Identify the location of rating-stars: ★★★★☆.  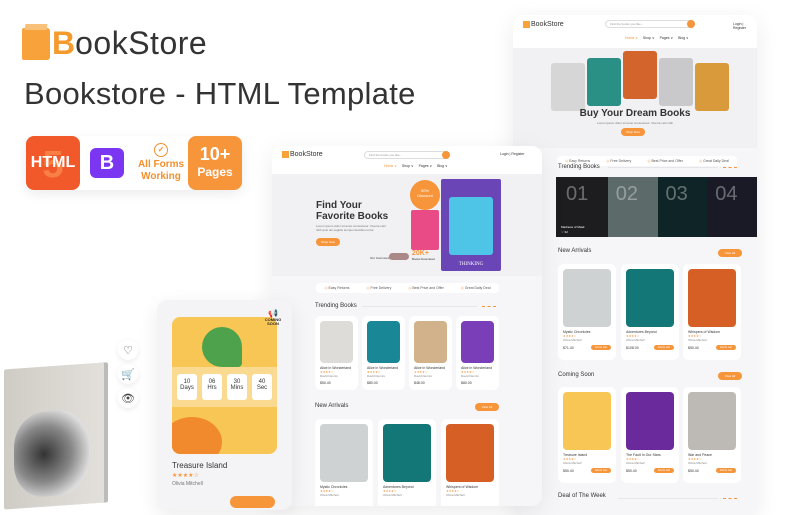
(185, 476).